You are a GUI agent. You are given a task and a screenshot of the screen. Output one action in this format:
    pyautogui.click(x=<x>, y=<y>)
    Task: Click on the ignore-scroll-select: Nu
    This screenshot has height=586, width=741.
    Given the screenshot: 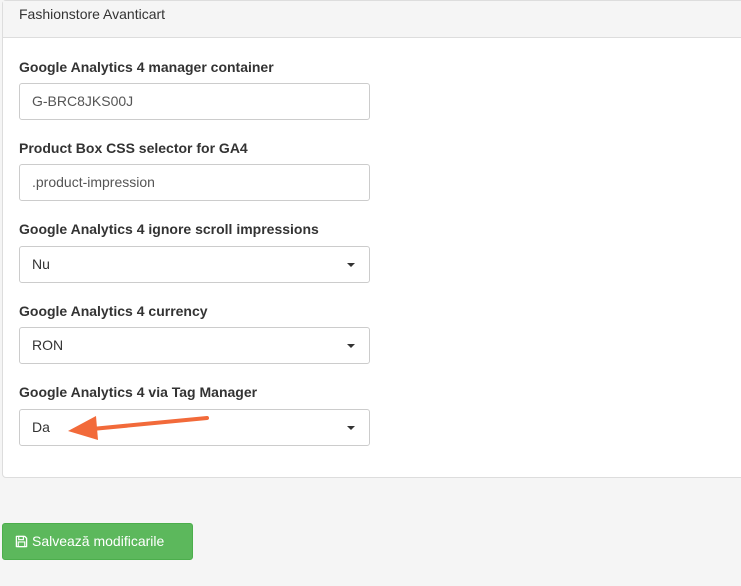 What is the action you would take?
    pyautogui.click(x=194, y=264)
    